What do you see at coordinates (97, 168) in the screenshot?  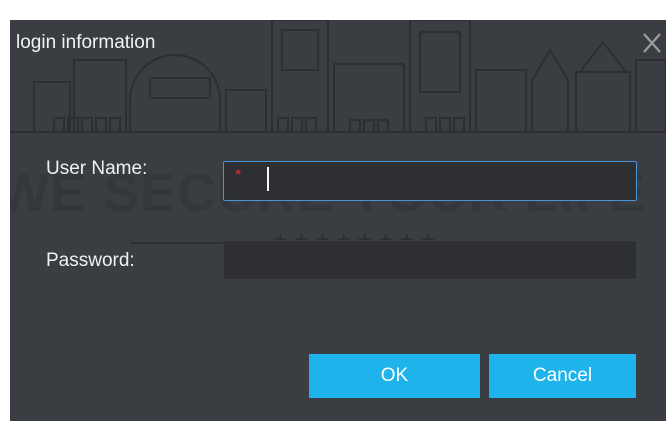 I see `username-label: User Name:` at bounding box center [97, 168].